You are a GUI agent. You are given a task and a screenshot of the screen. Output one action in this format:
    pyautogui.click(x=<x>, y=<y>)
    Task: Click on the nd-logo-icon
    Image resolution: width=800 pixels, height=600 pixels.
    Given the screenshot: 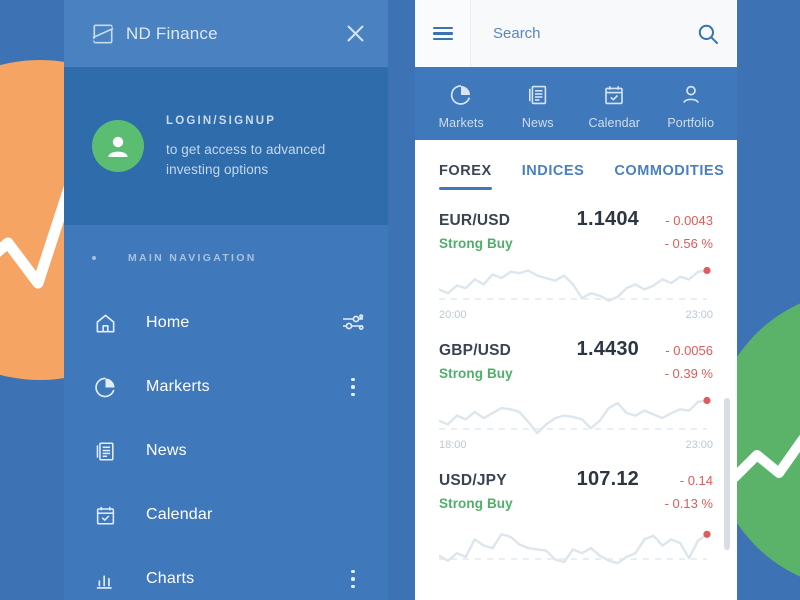 What is the action you would take?
    pyautogui.click(x=103, y=33)
    